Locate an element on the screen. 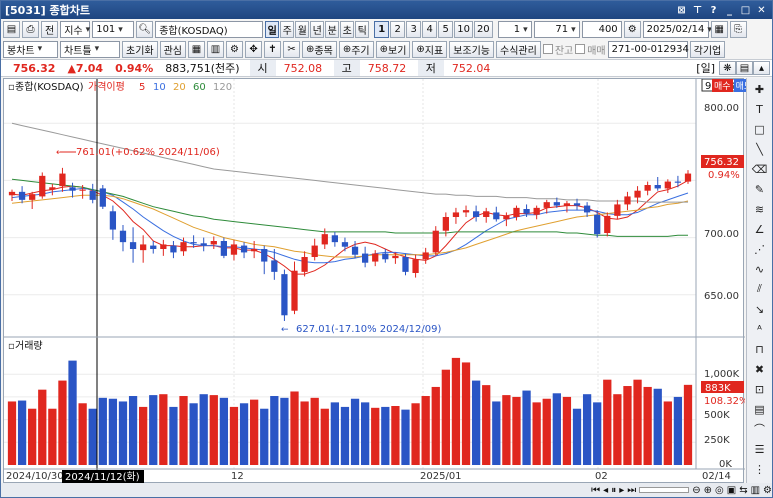  calendar-icon: ▦ is located at coordinates (719, 29).